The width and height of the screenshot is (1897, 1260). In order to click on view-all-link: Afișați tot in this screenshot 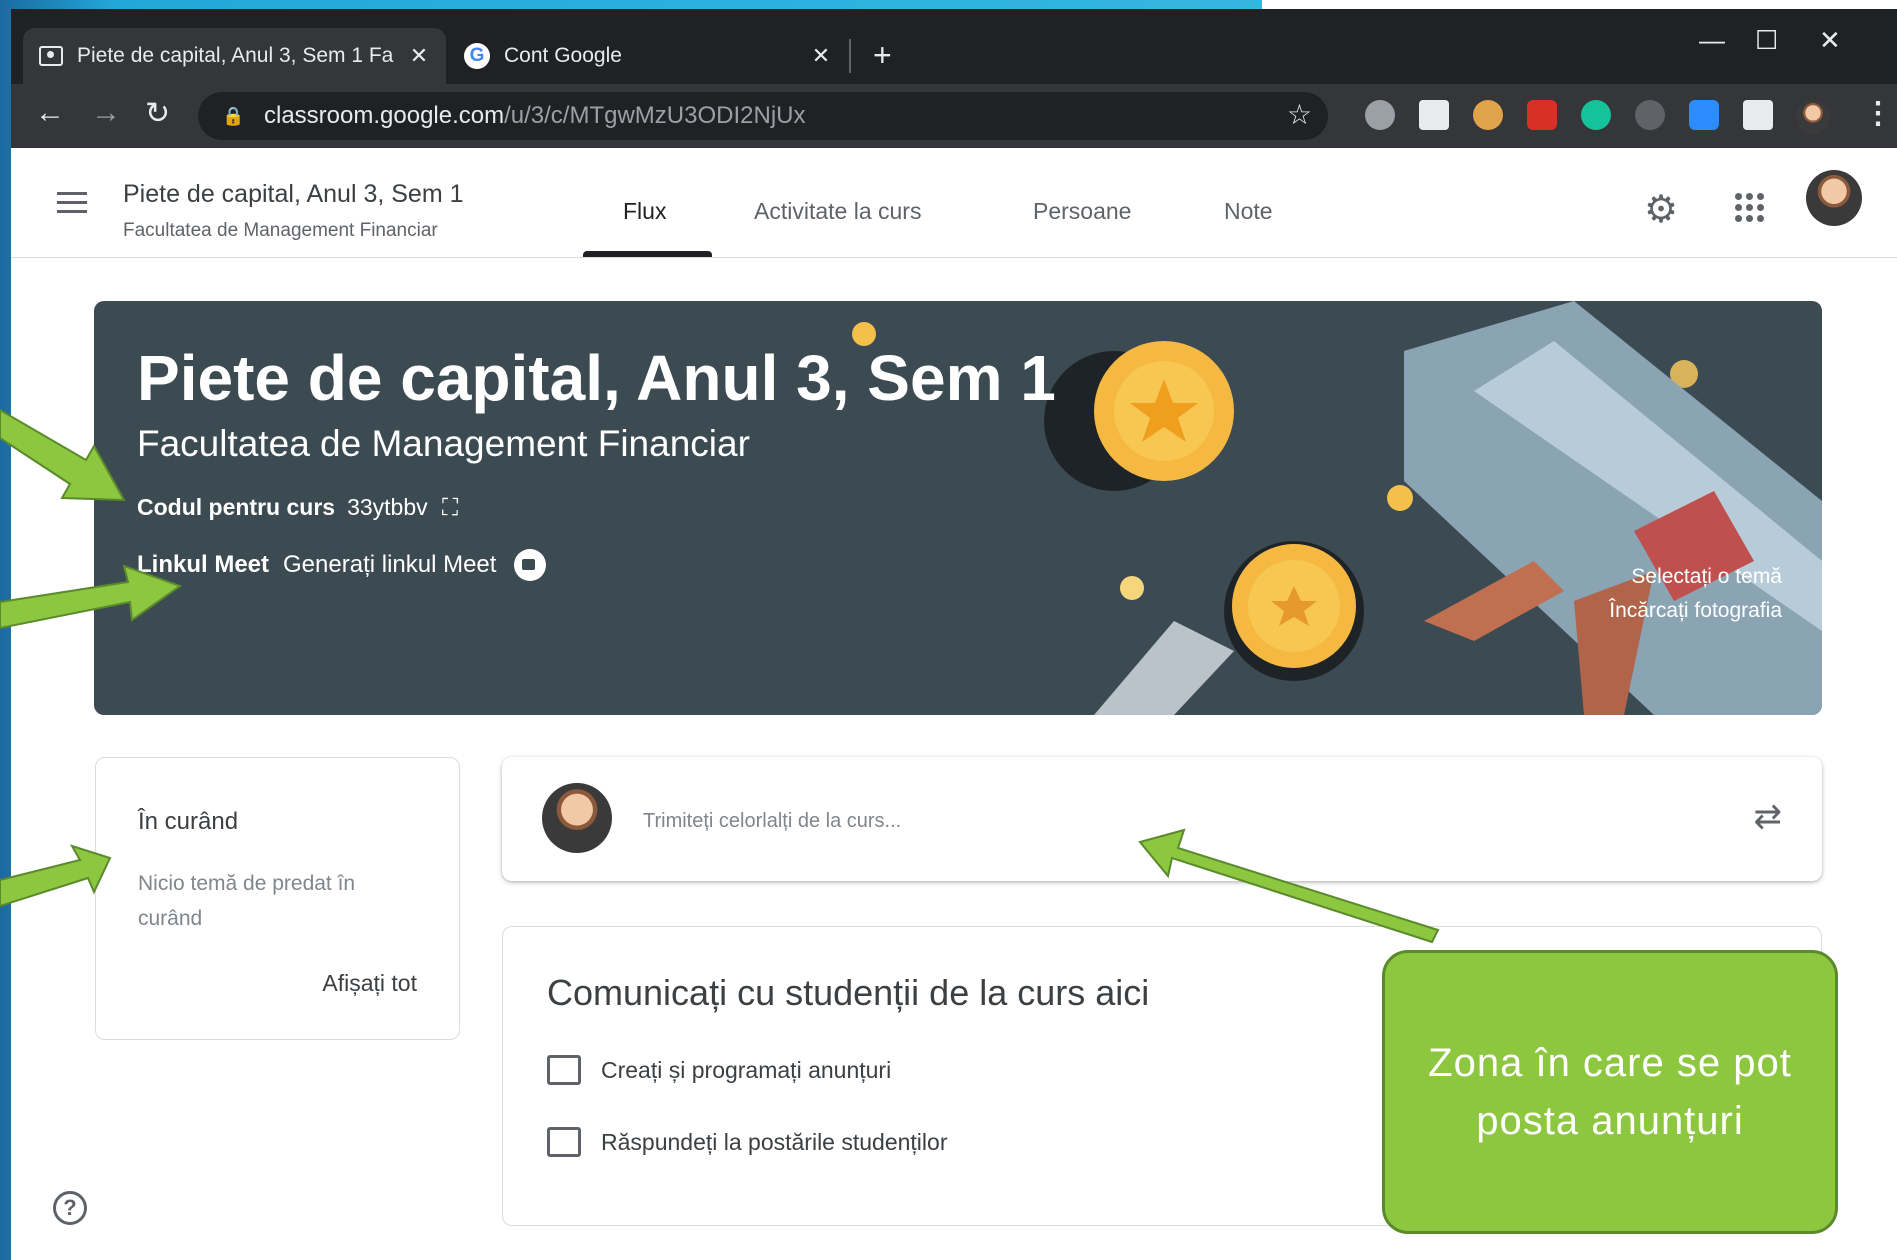, I will do `click(369, 983)`.